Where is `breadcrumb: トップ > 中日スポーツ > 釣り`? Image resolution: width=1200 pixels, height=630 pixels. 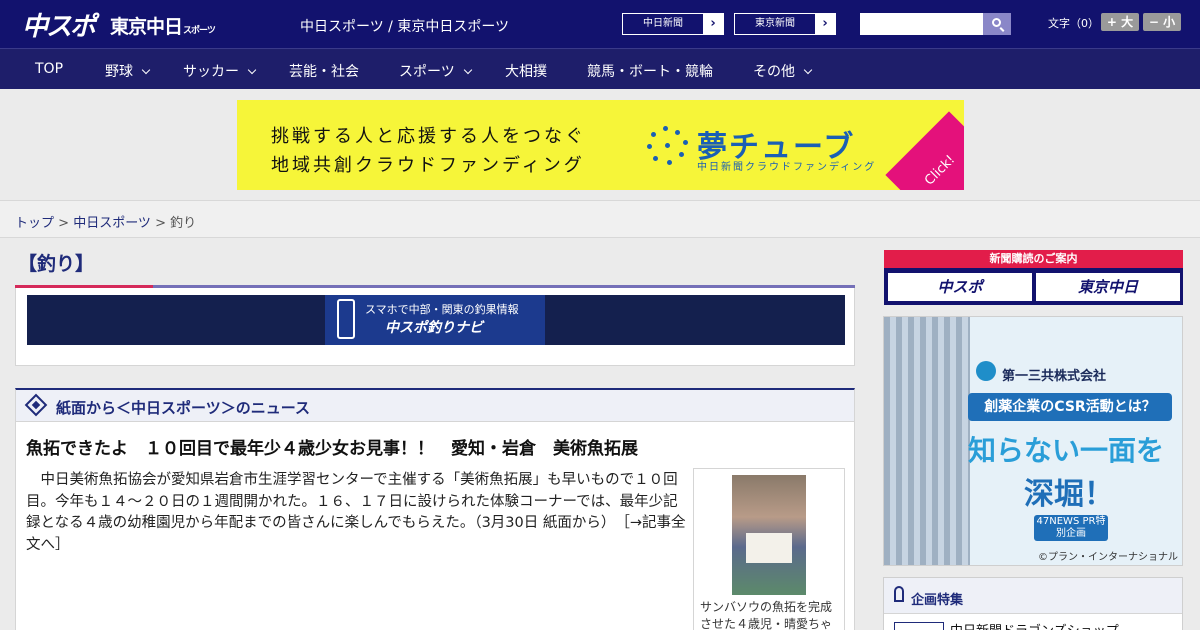
breadcrumb: トップ > 中日スポーツ > 釣り is located at coordinates (105, 221).